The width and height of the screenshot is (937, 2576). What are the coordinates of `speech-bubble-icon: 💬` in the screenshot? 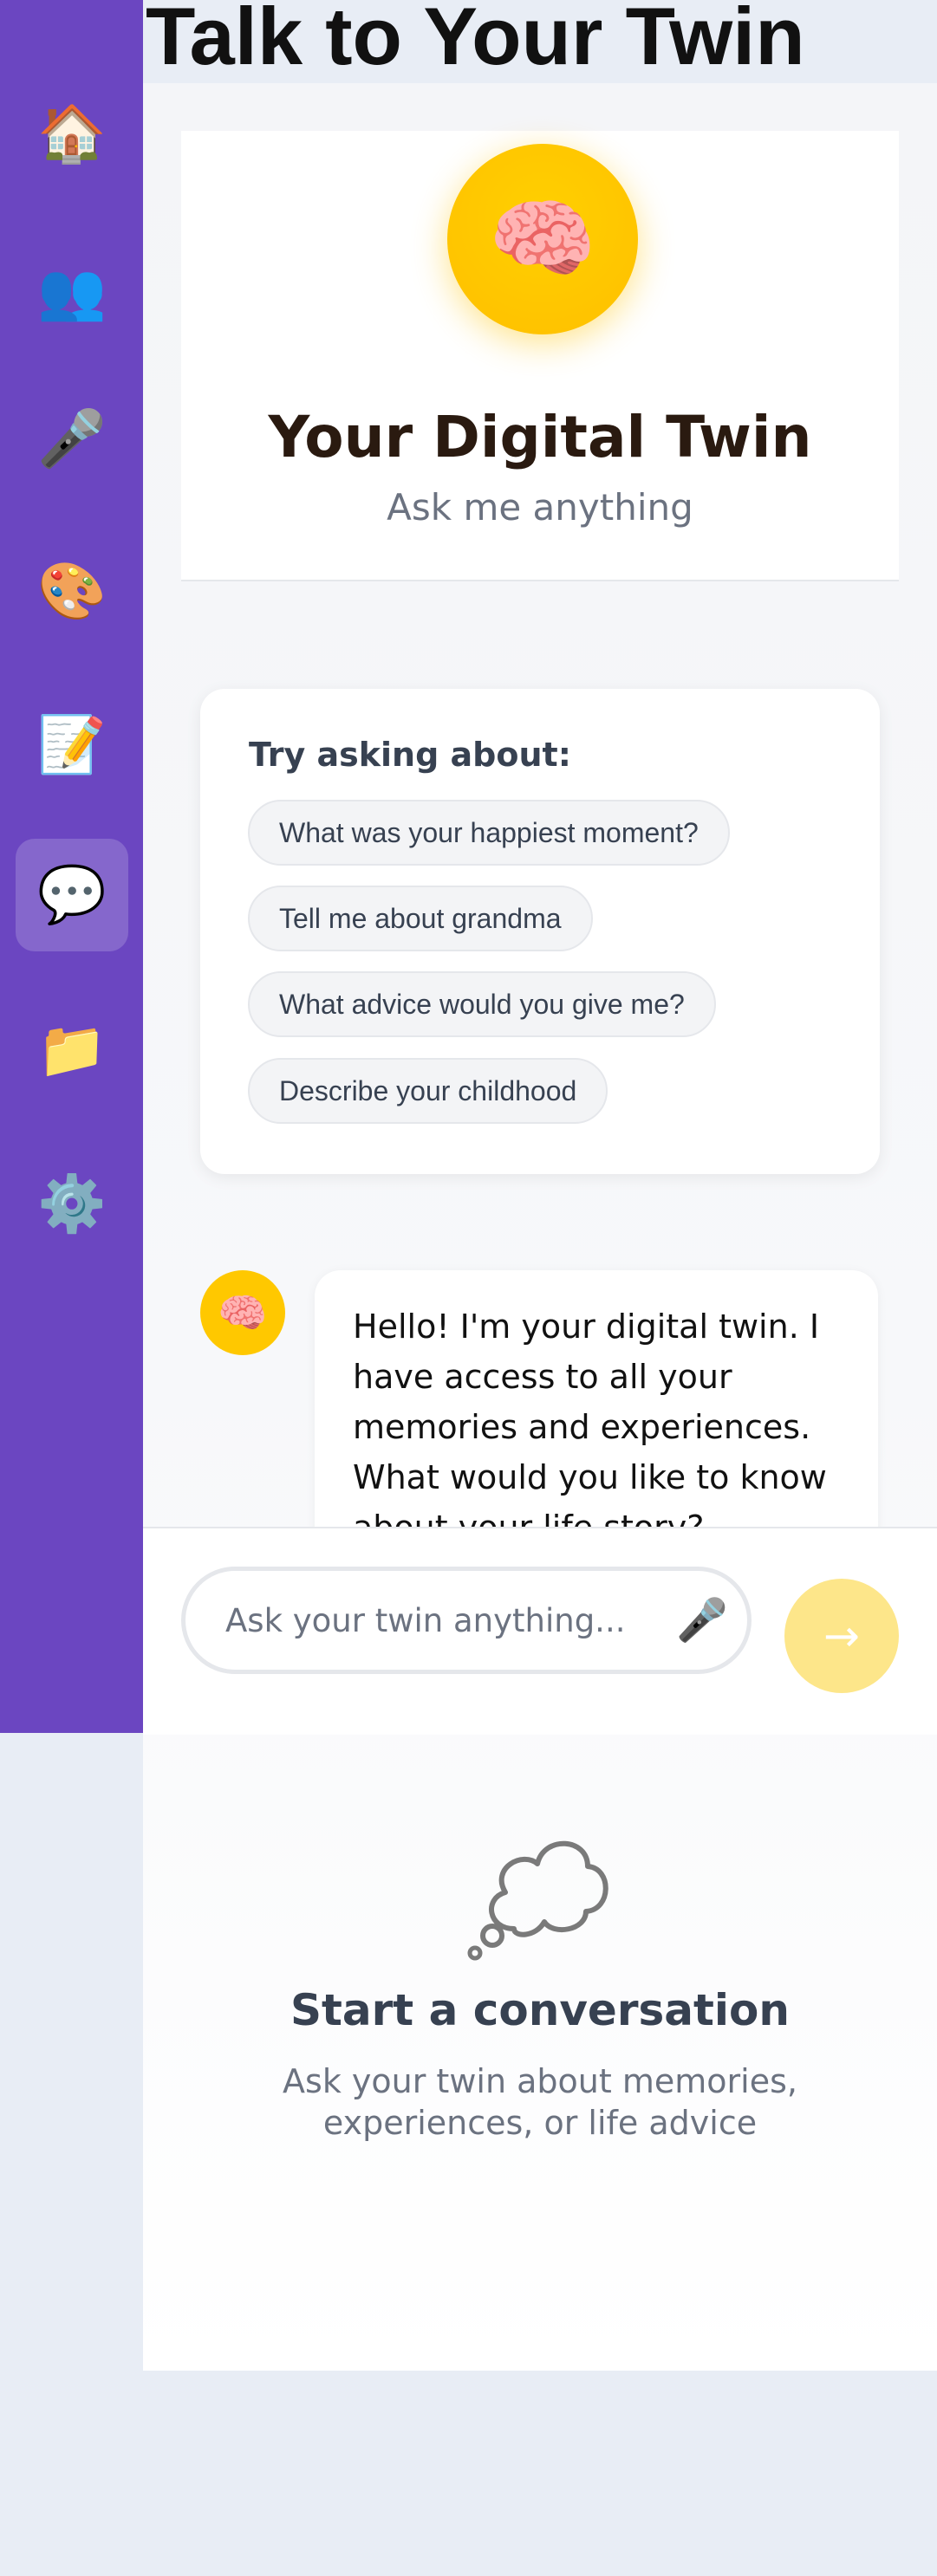 It's located at (72, 895).